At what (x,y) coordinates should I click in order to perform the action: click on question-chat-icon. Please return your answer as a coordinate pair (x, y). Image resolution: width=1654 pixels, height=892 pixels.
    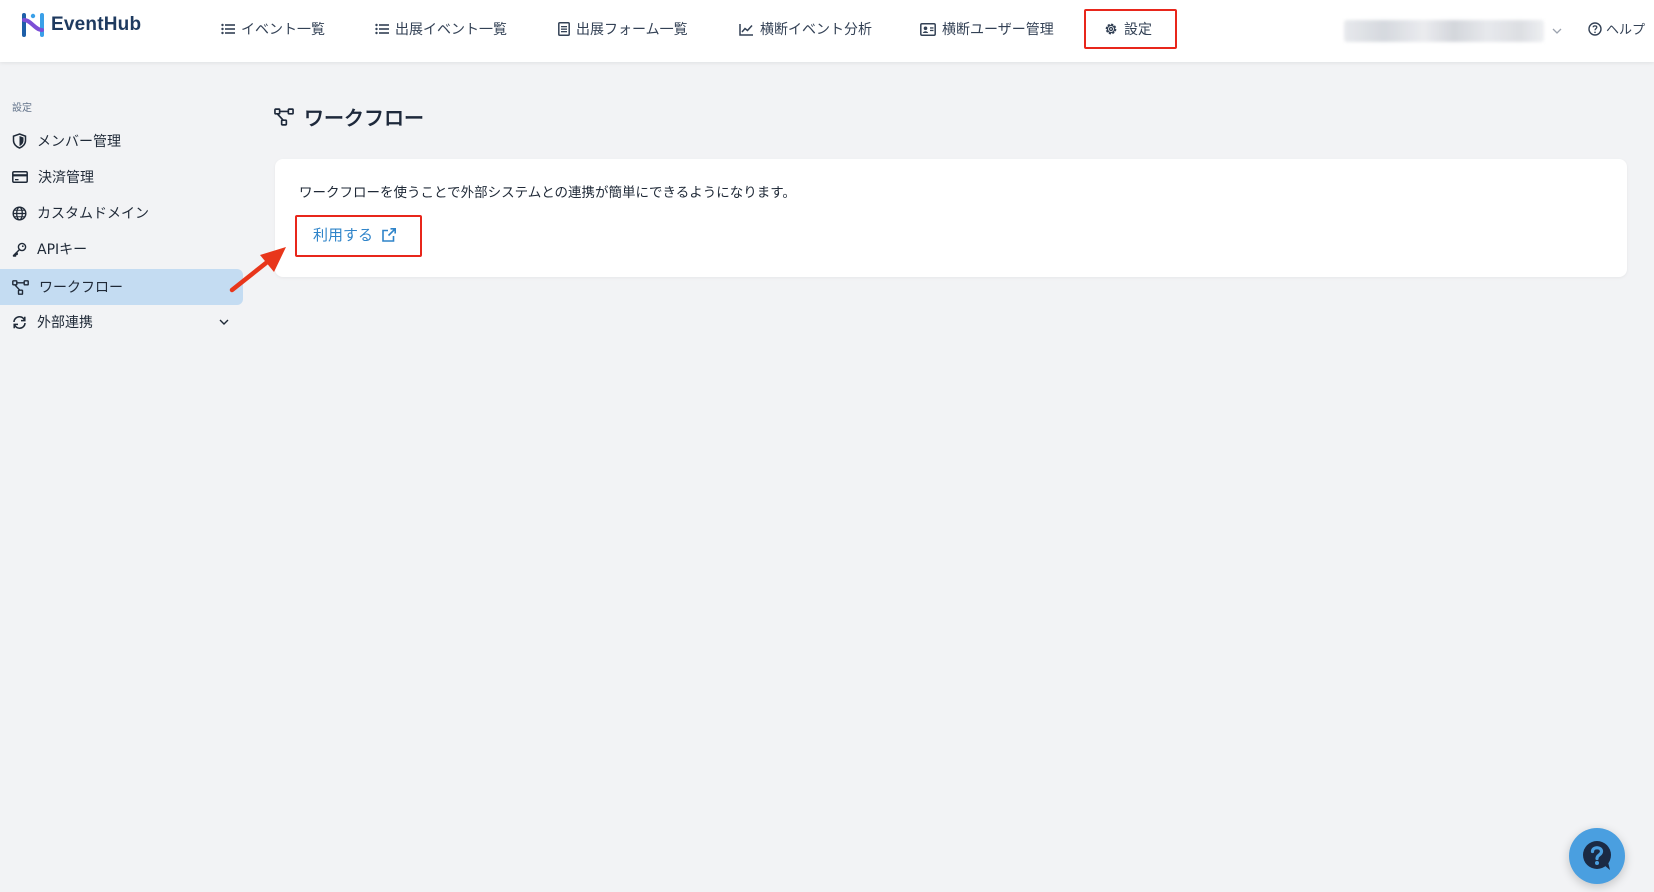
    Looking at the image, I should click on (1597, 855).